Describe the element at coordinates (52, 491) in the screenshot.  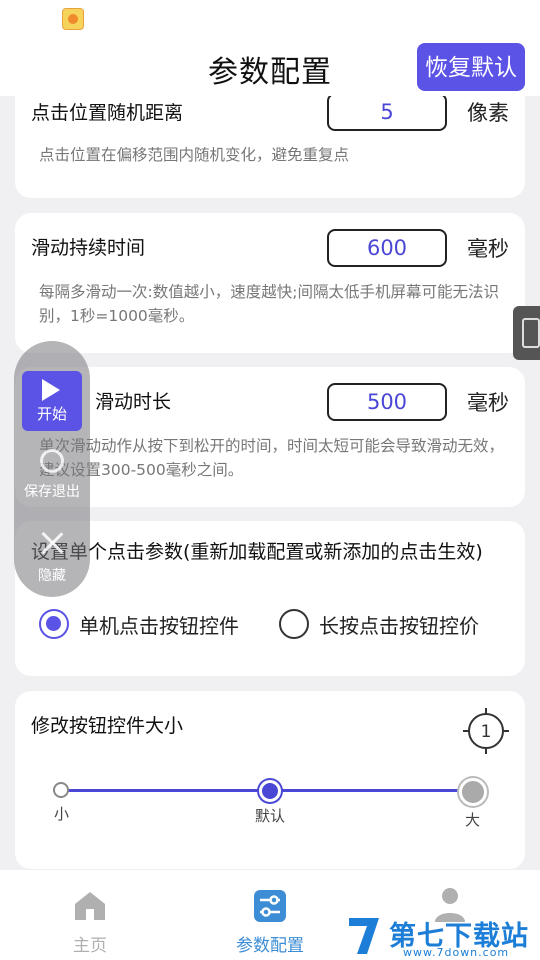
I see `save-exit-button: 保存退出` at that location.